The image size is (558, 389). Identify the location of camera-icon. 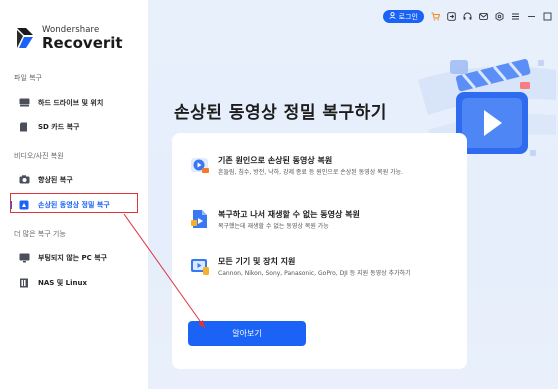
(24, 180).